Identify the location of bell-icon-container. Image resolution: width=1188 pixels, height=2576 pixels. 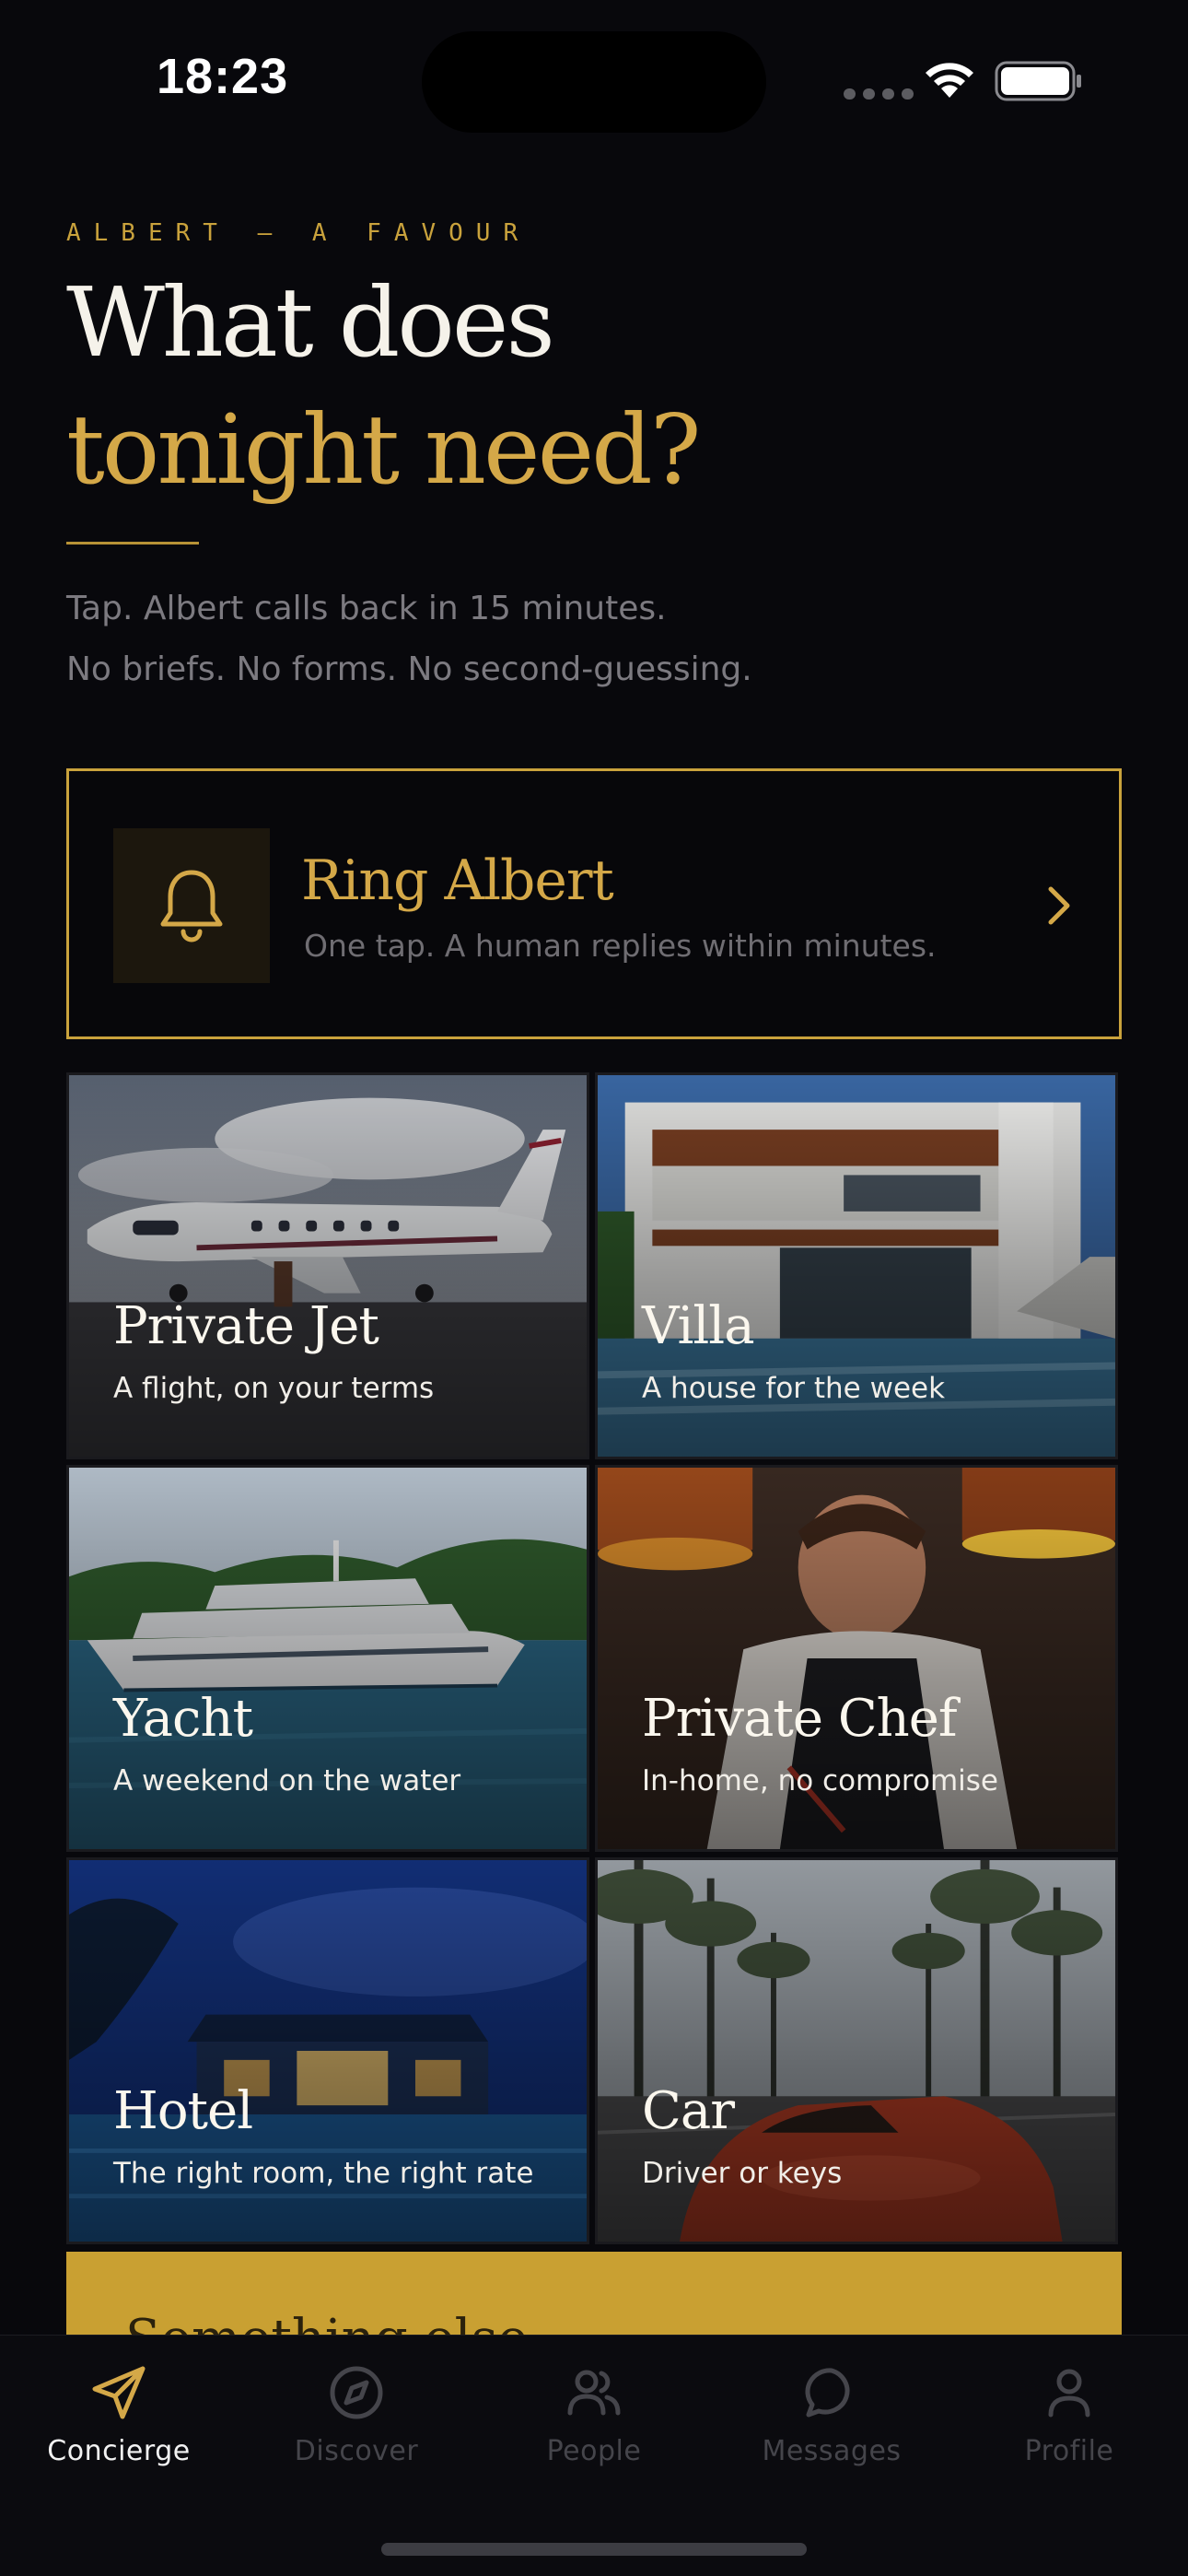
(191, 905).